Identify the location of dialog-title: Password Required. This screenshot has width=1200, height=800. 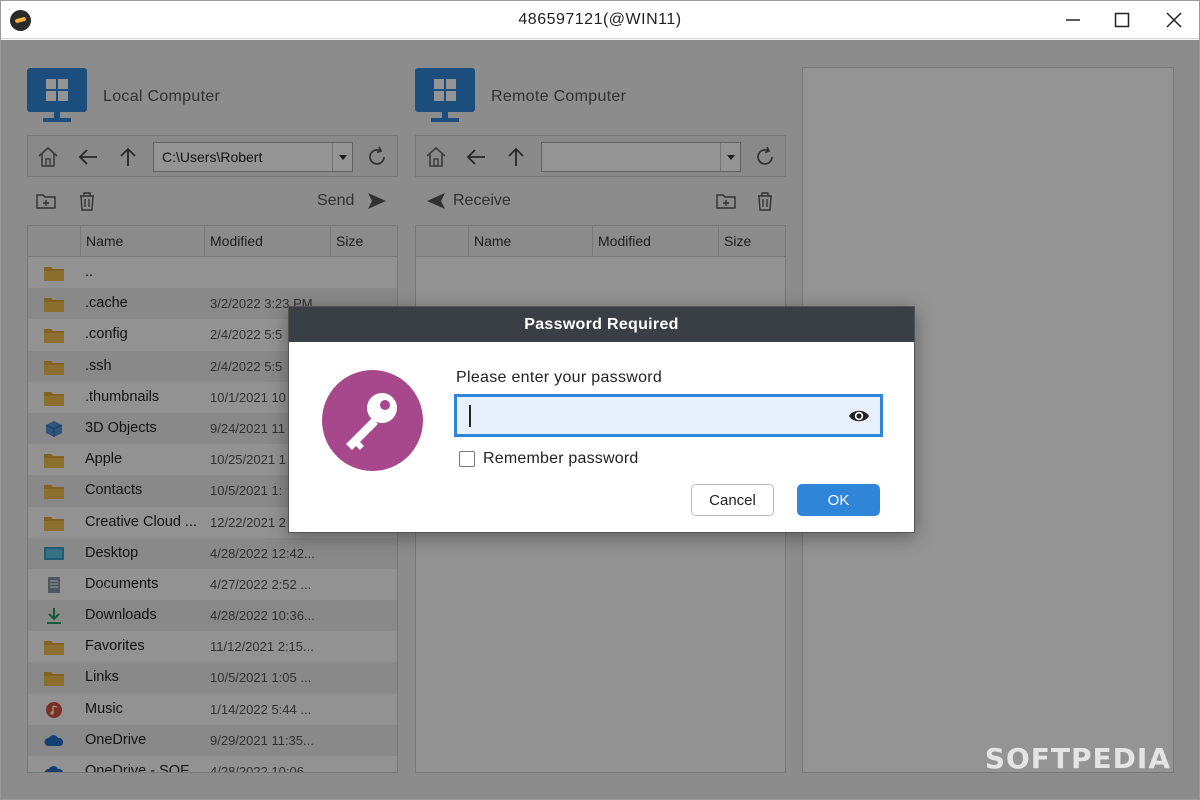
(601, 324).